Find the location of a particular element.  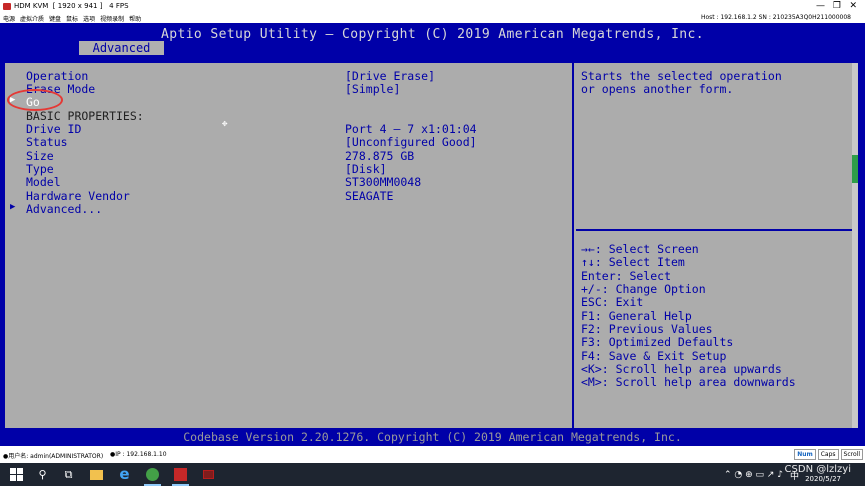

key-hint: Enter: Select is located at coordinates (626, 276).